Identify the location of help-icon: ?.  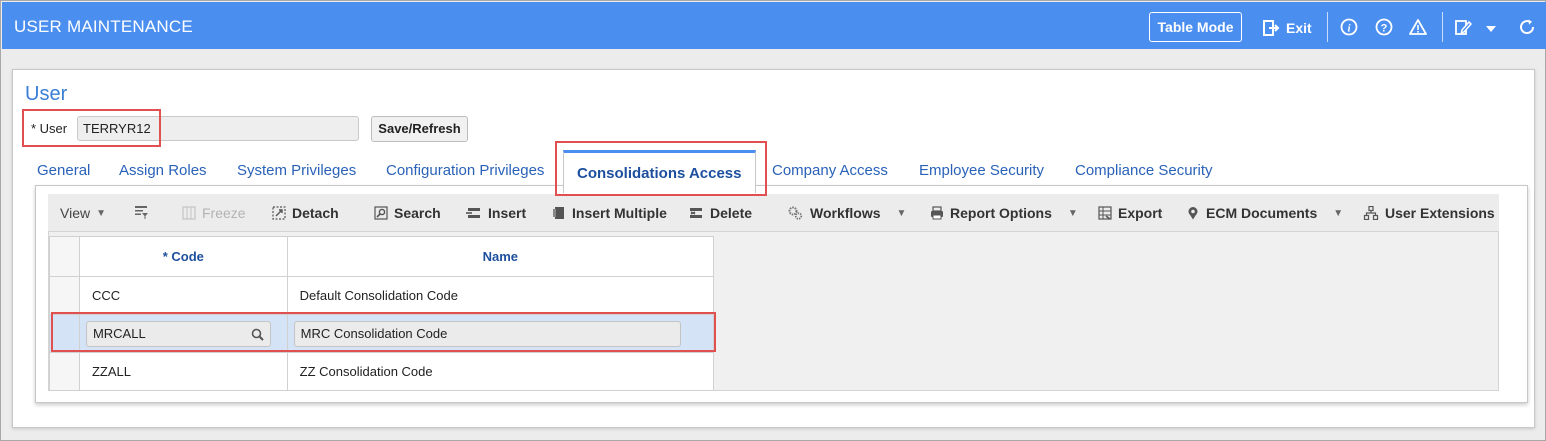
(1384, 27).